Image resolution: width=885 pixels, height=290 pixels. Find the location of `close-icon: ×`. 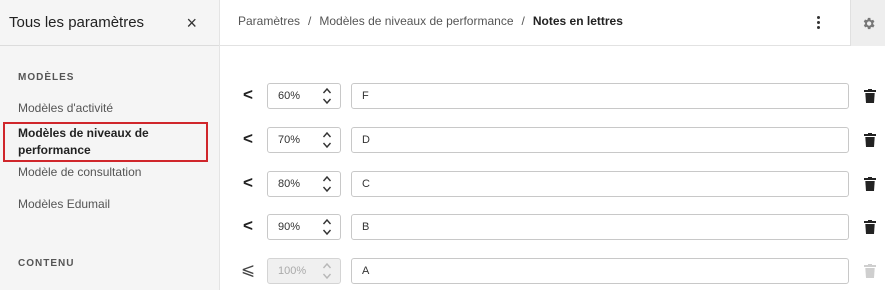

close-icon: × is located at coordinates (191, 23).